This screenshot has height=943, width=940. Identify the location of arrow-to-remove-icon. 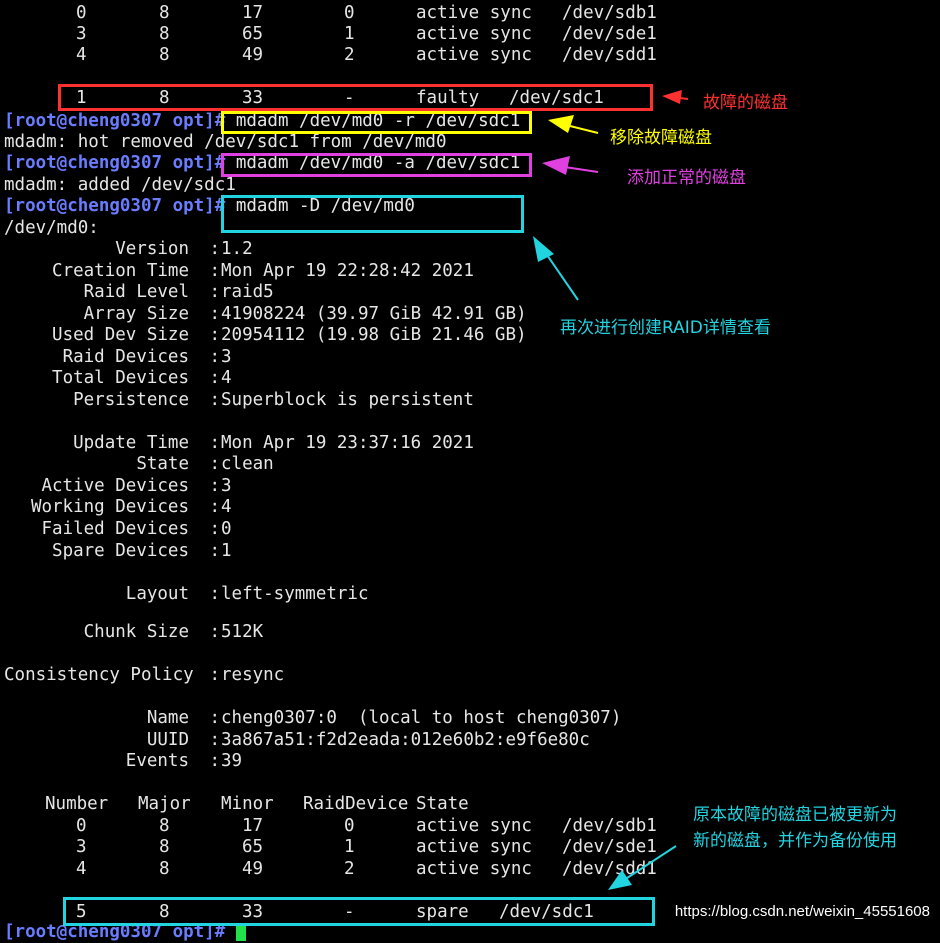
(573, 124).